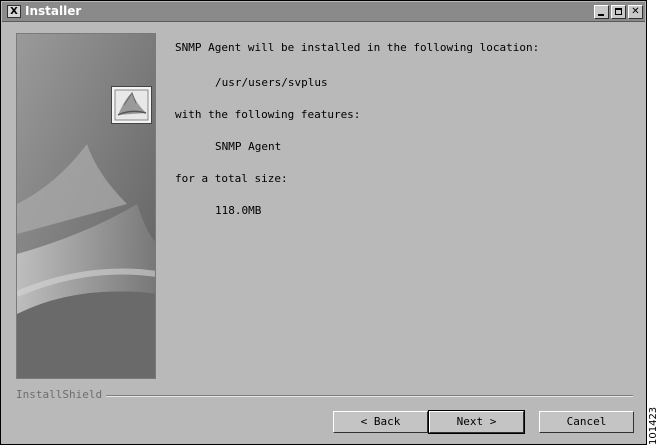 The image size is (662, 445). Describe the element at coordinates (586, 422) in the screenshot. I see `cancel-button: Cancel` at that location.